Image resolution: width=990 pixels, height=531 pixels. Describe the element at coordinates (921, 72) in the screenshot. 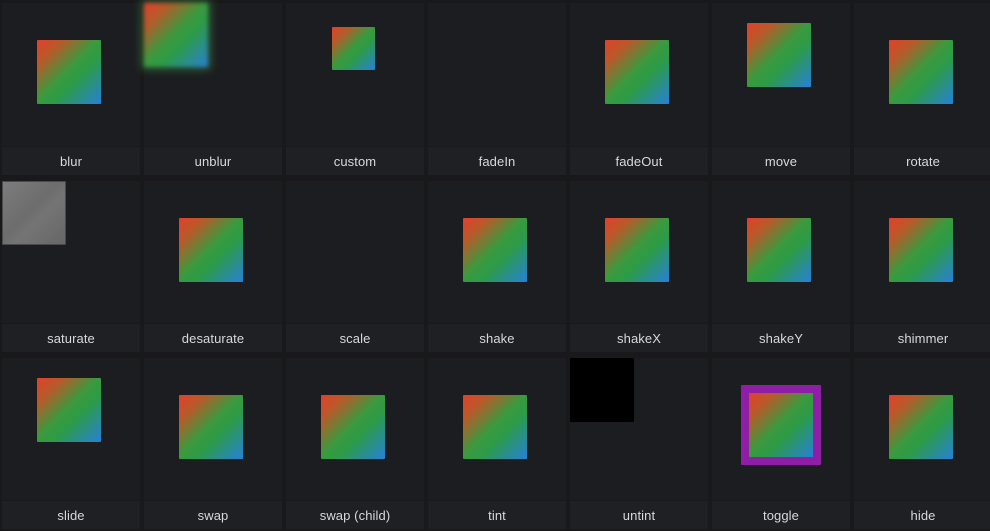

I see `demo-box-rotate` at that location.